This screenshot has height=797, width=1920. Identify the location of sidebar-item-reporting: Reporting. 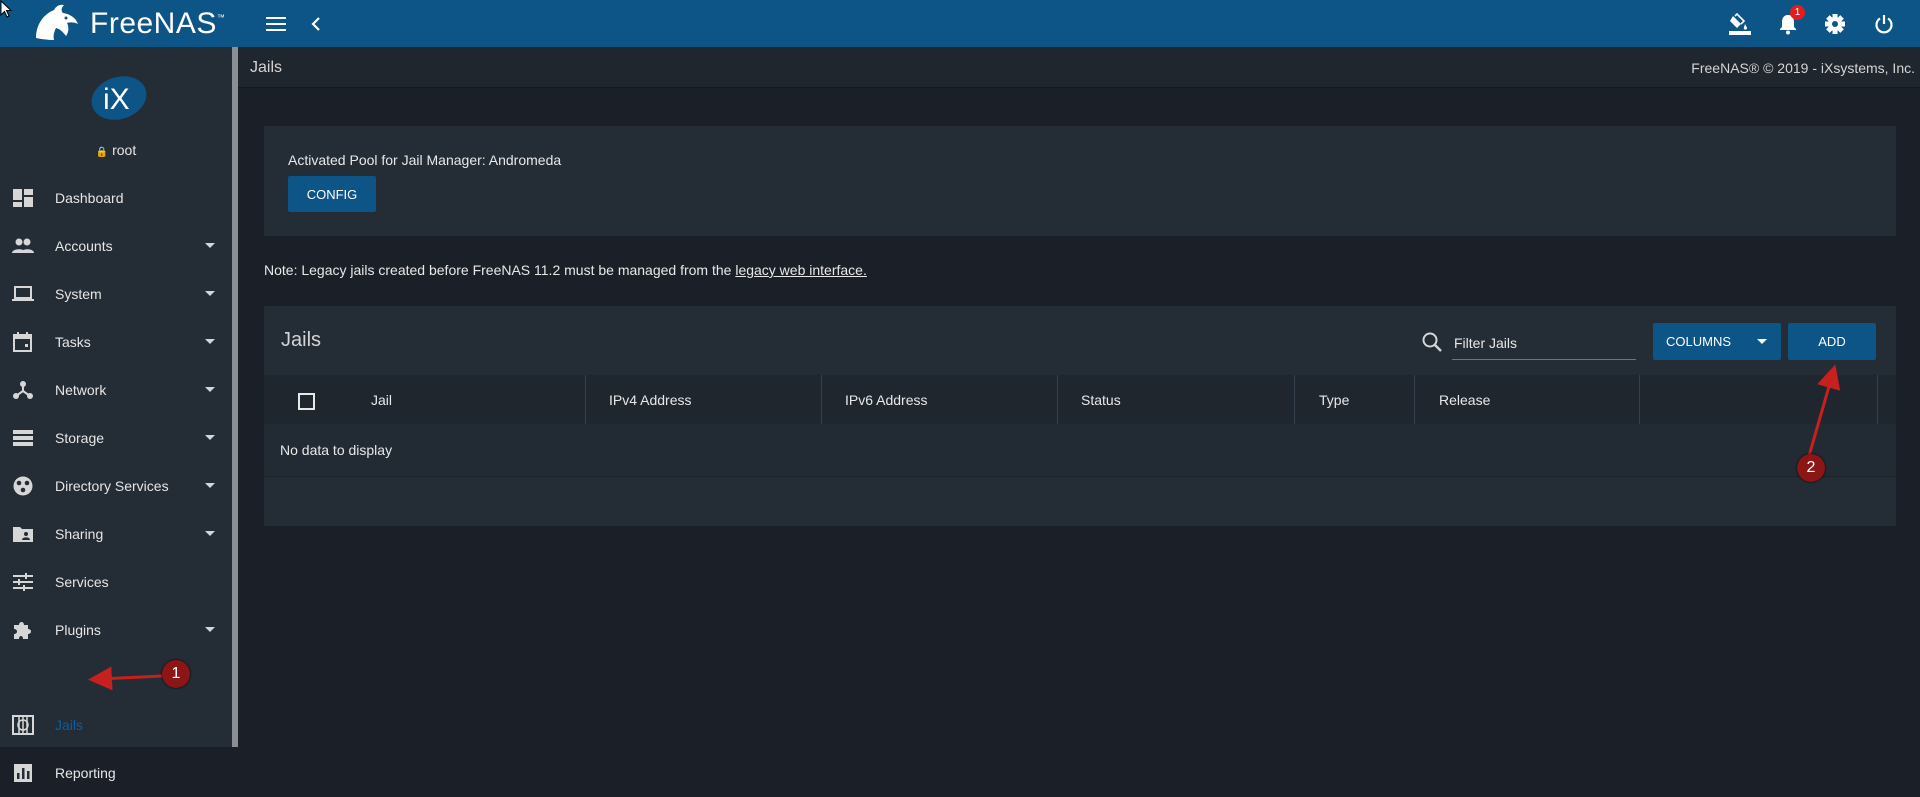
(116, 773).